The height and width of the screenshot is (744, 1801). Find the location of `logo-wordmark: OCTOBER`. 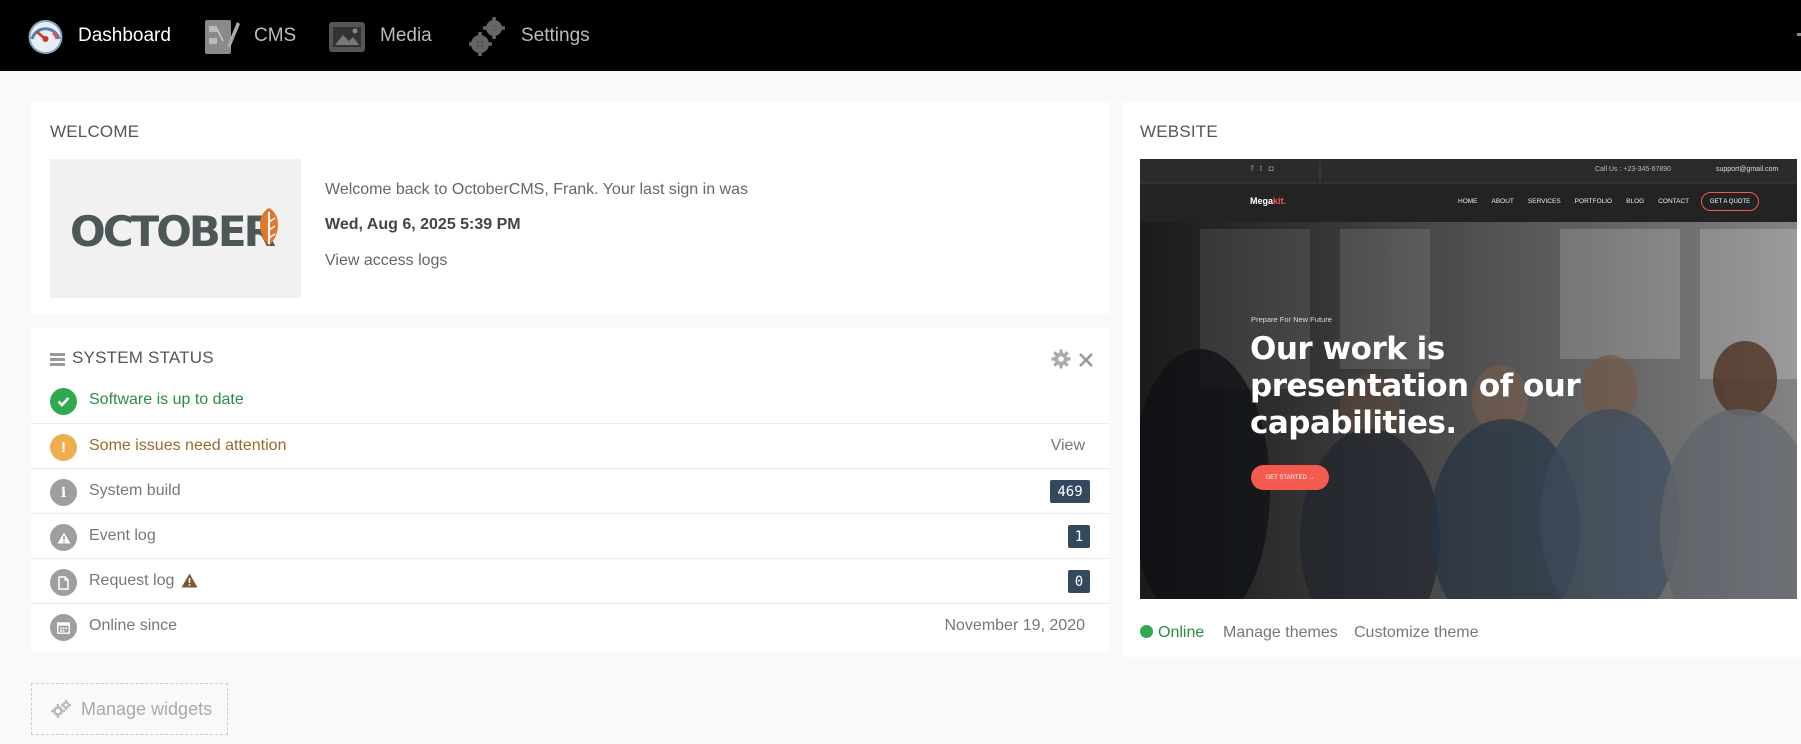

logo-wordmark: OCTOBER is located at coordinates (173, 231).